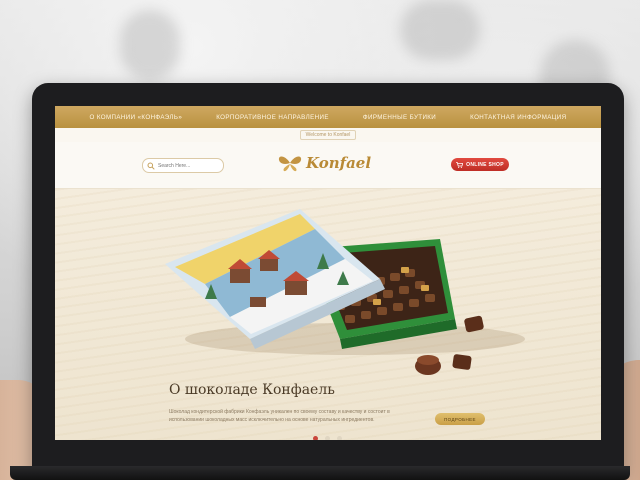 This screenshot has width=640, height=480. I want to click on online-shop-button: ONLINE SHOP, so click(480, 164).